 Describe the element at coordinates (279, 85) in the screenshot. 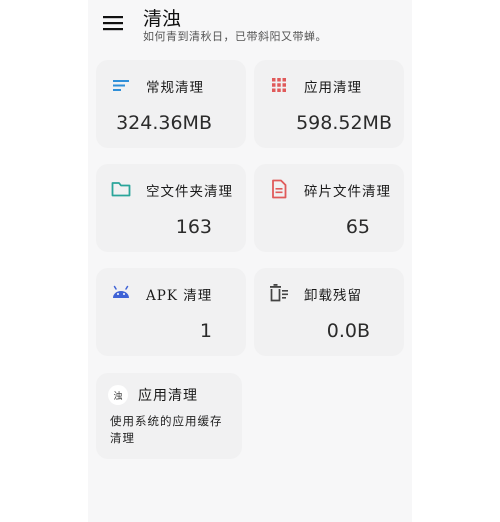

I see `grid-dots-icon` at that location.